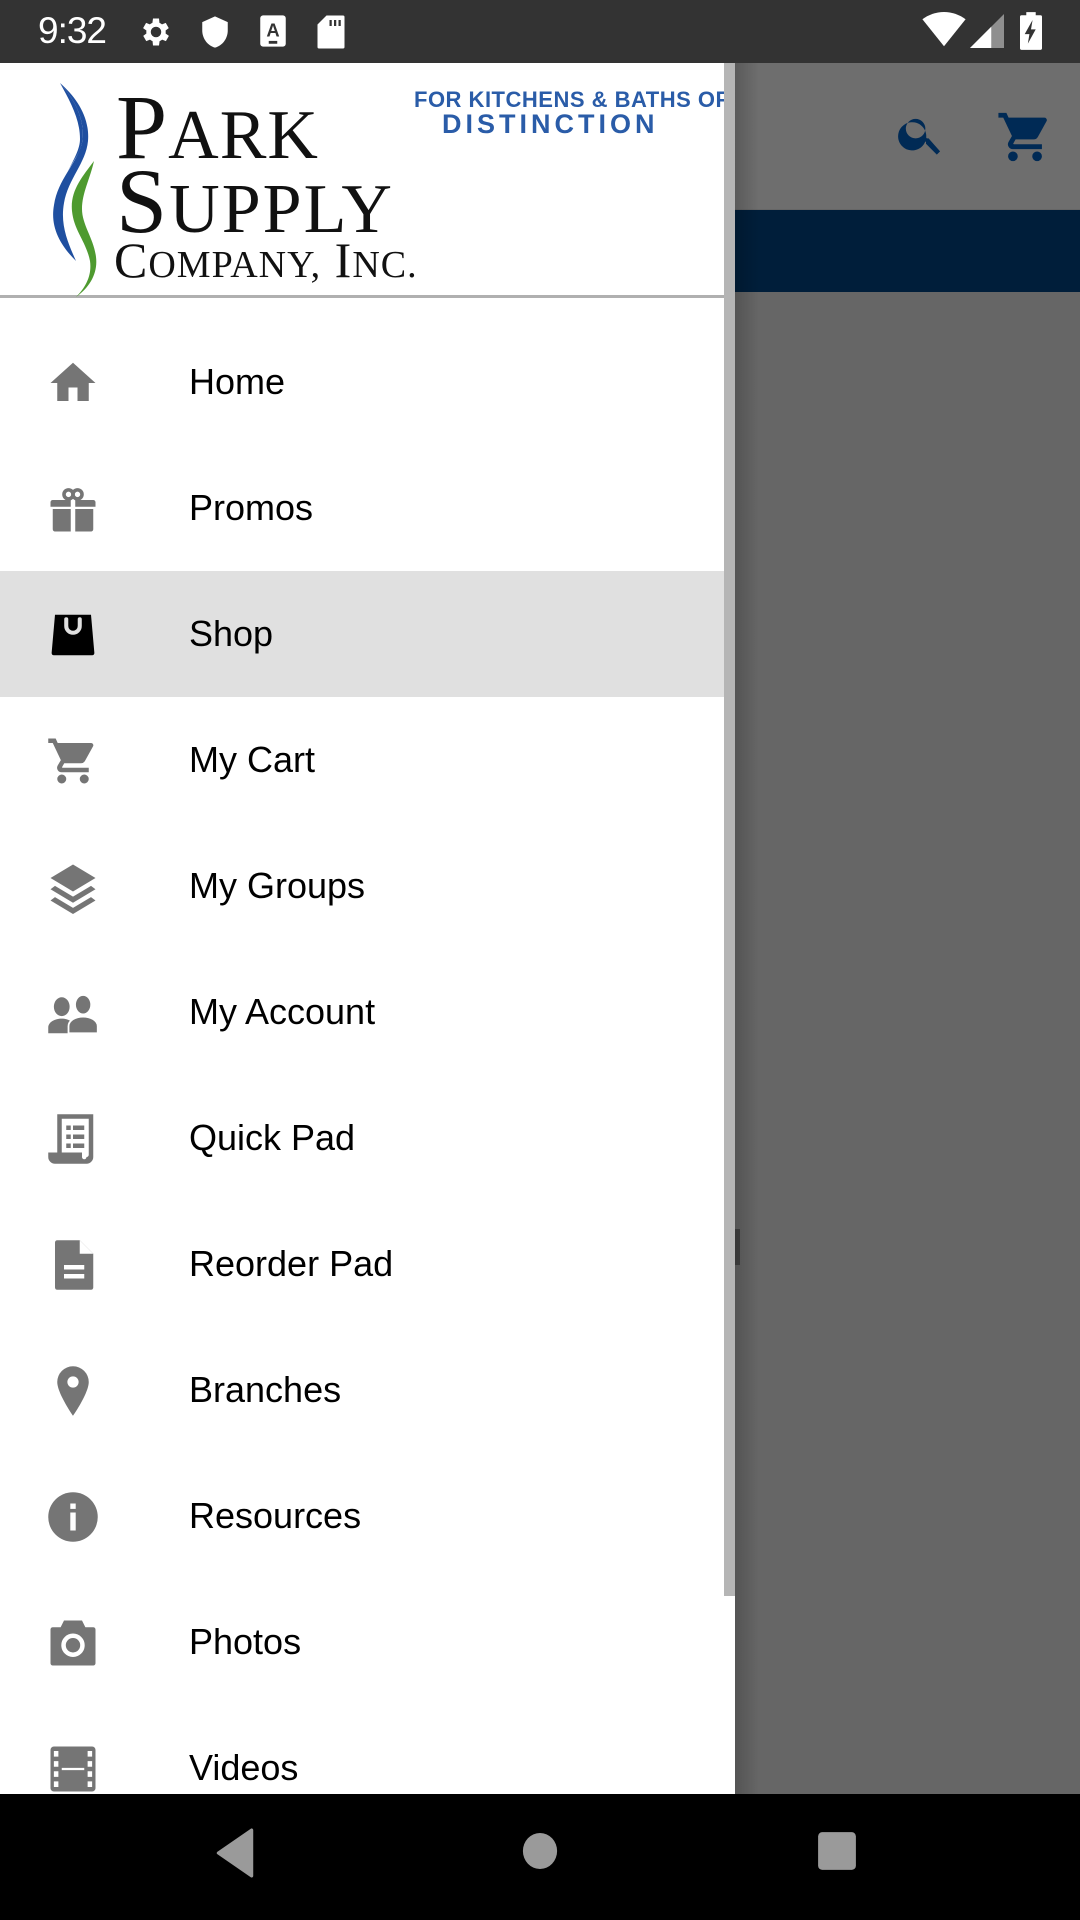 The width and height of the screenshot is (1080, 1920). Describe the element at coordinates (235, 1855) in the screenshot. I see `back-button` at that location.